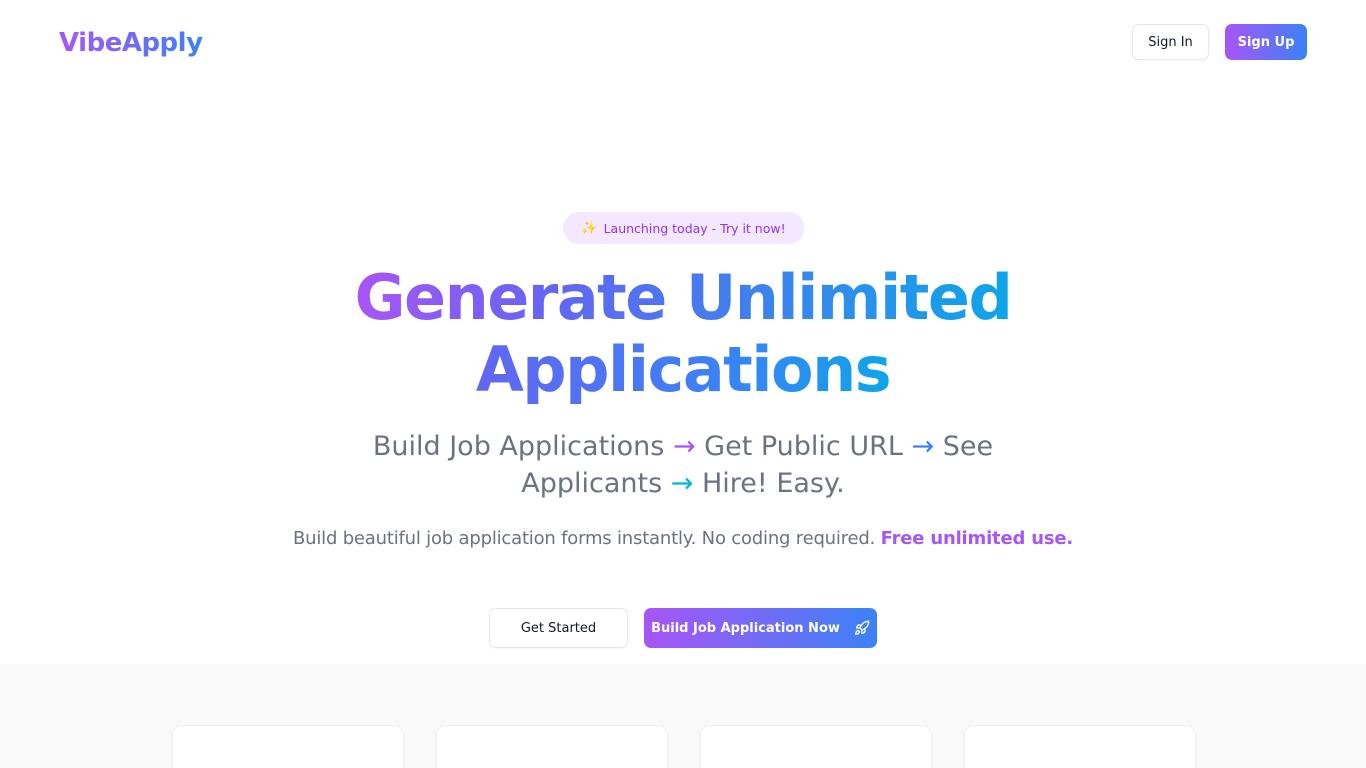 The width and height of the screenshot is (1366, 768). Describe the element at coordinates (683, 369) in the screenshot. I see `headline-line-2: Applications` at that location.